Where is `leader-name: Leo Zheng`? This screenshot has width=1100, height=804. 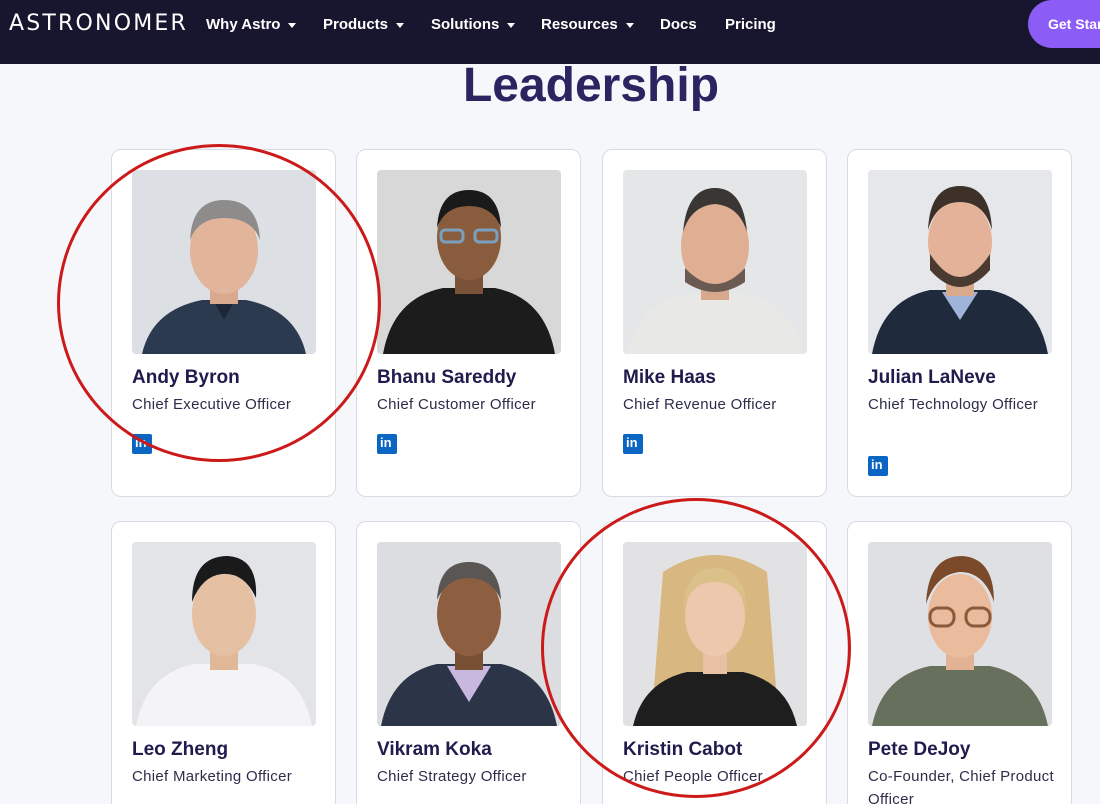
leader-name: Leo Zheng is located at coordinates (180, 749).